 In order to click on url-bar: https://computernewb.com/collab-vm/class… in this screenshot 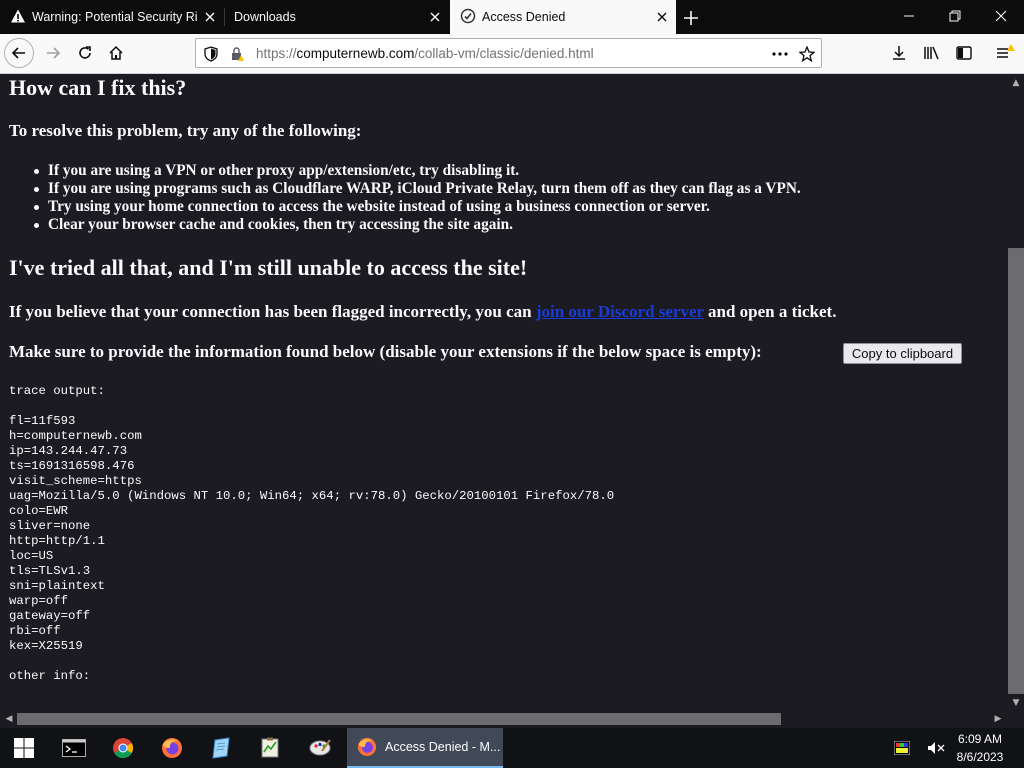, I will do `click(508, 53)`.